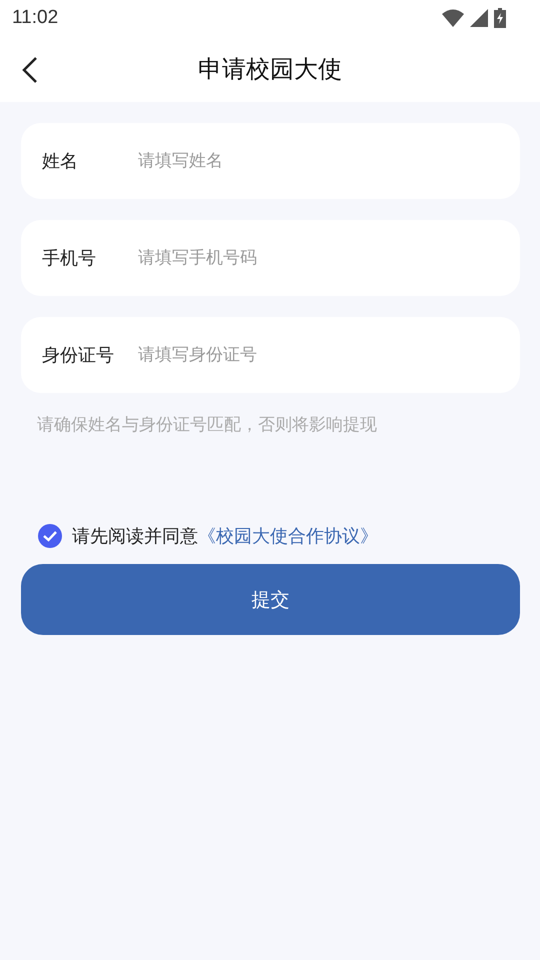 The width and height of the screenshot is (540, 960). What do you see at coordinates (50, 536) in the screenshot?
I see `checkbox` at bounding box center [50, 536].